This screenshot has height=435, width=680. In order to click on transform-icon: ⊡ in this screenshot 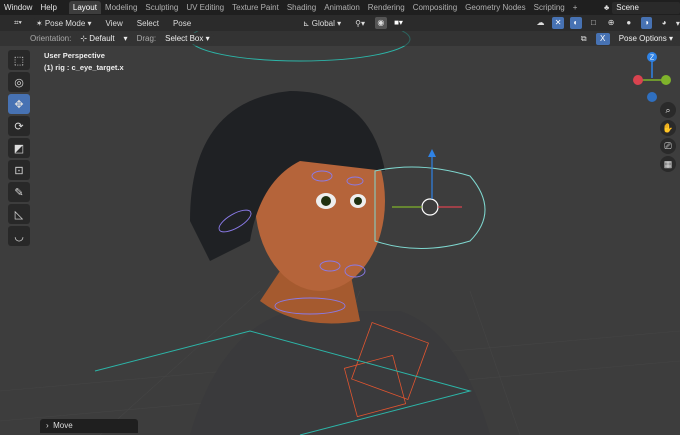, I will do `click(19, 170)`.